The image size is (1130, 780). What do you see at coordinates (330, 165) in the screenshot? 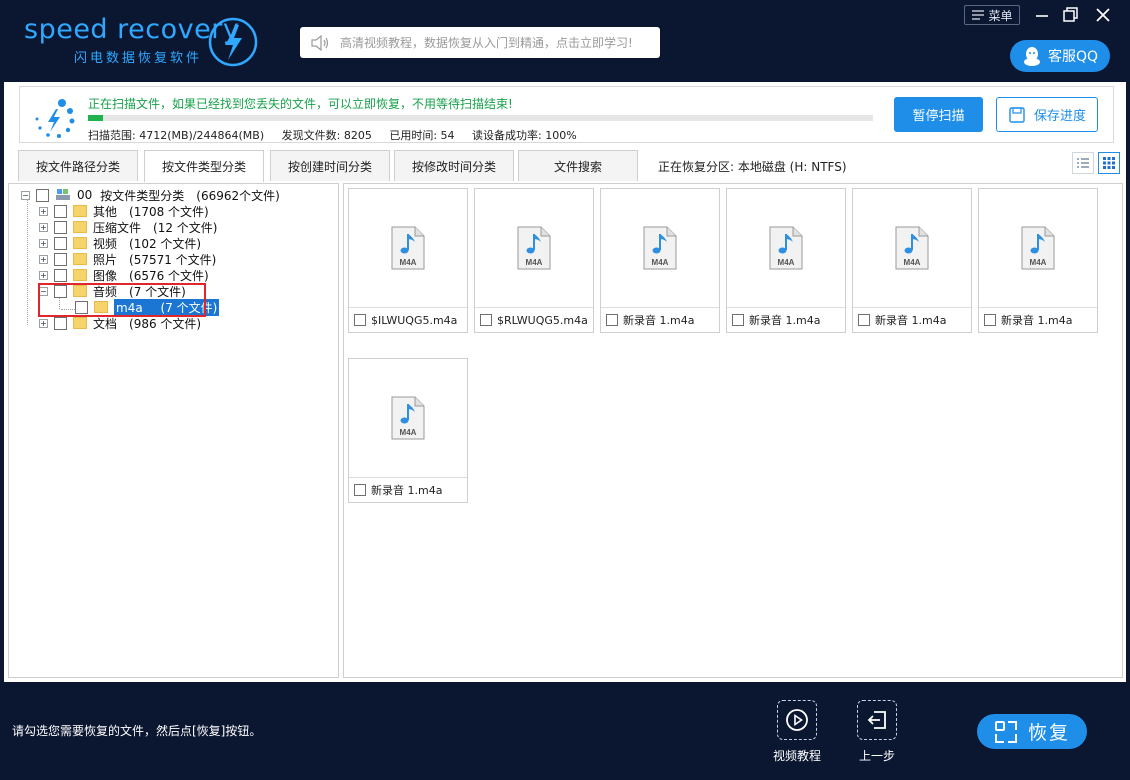
I see `tab-by-created-time: 按创建时间分类` at bounding box center [330, 165].